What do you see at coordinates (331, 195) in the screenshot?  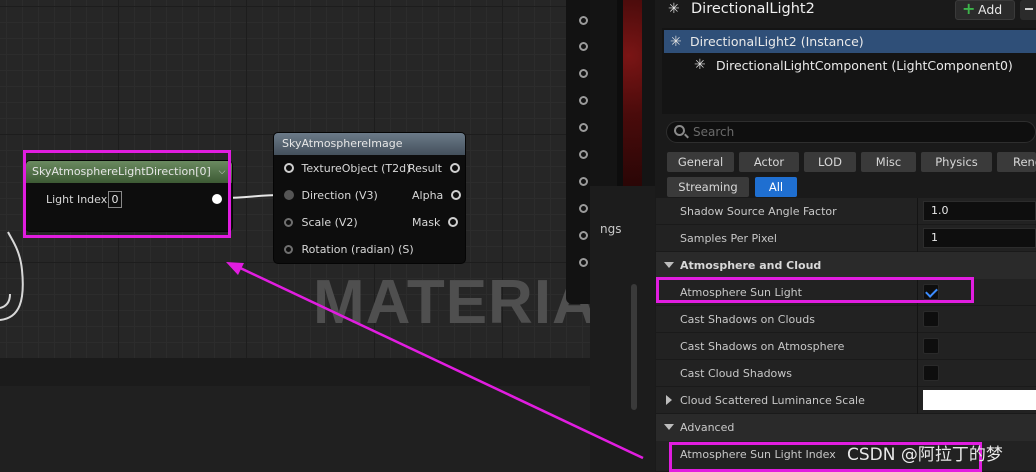 I see `input-direction: Direction (V3)` at bounding box center [331, 195].